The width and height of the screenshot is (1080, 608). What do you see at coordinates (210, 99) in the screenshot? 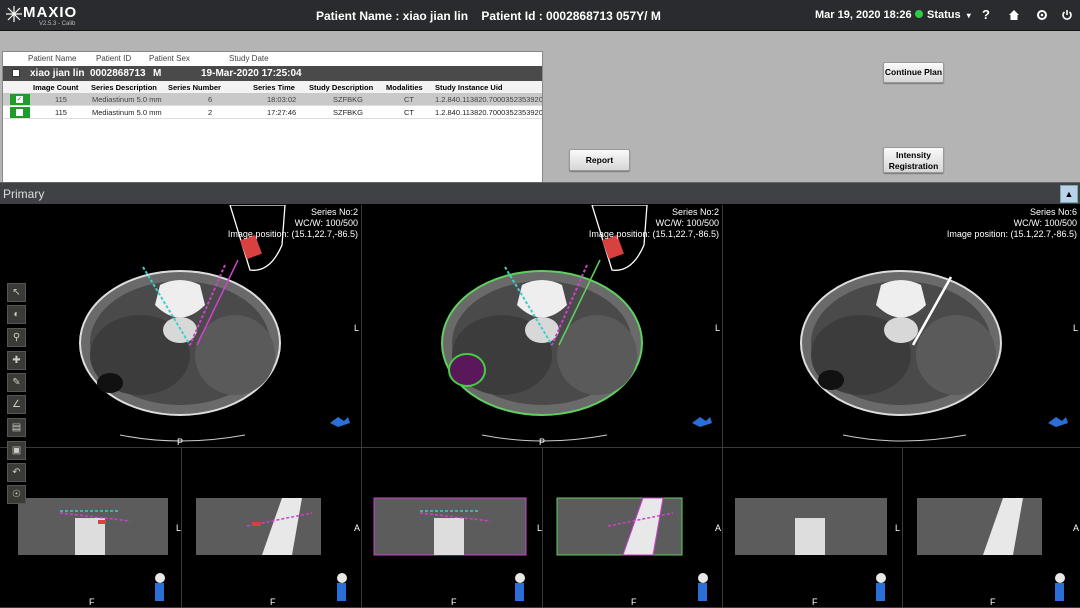
I see `series-number: 6` at bounding box center [210, 99].